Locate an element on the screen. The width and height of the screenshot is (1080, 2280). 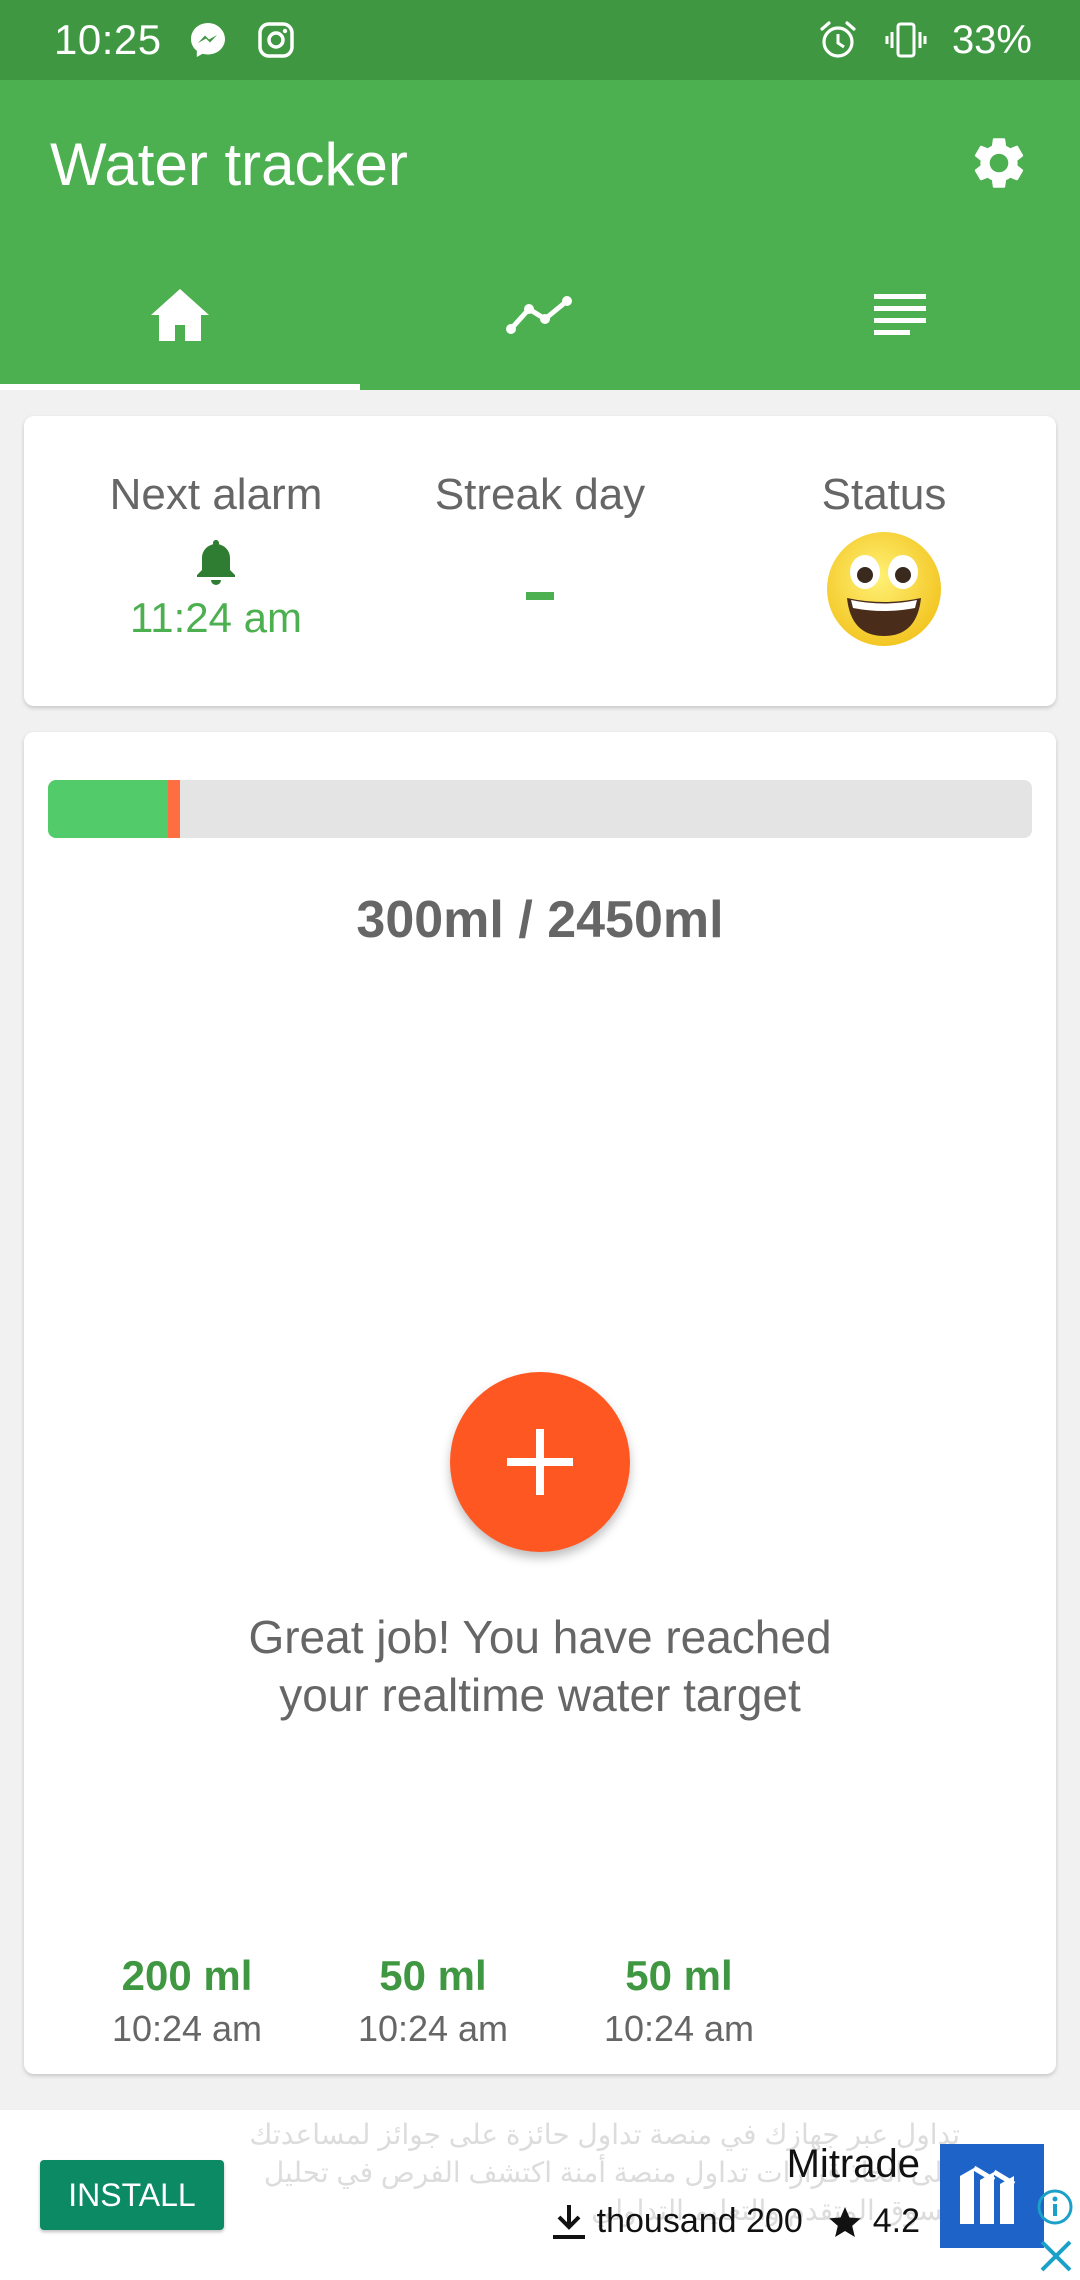
tab-bar is located at coordinates (540, 315).